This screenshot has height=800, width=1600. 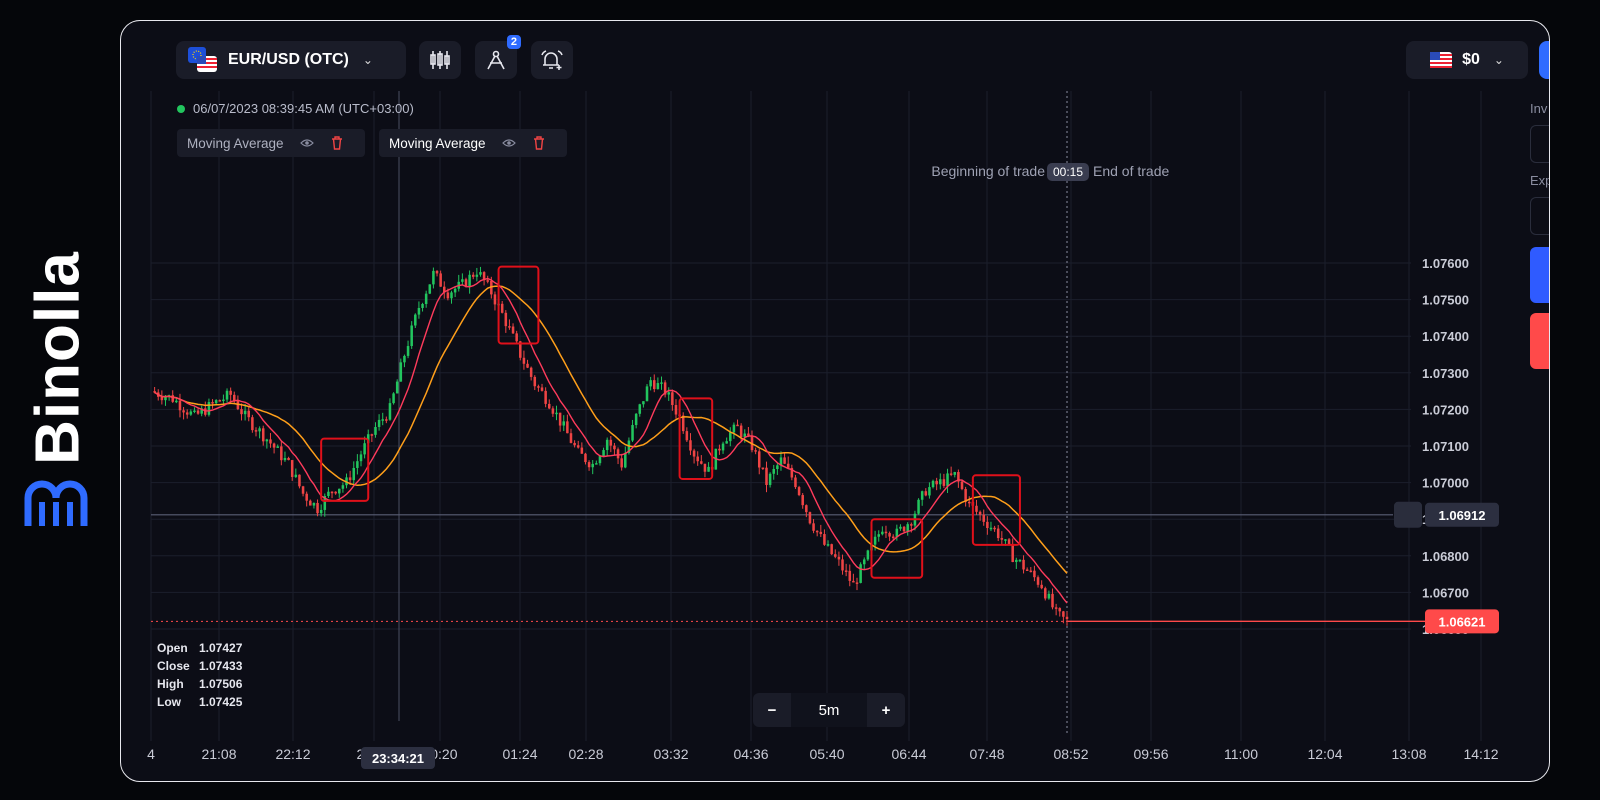 What do you see at coordinates (585, 754) in the screenshot?
I see `x-tick-label: 02:28` at bounding box center [585, 754].